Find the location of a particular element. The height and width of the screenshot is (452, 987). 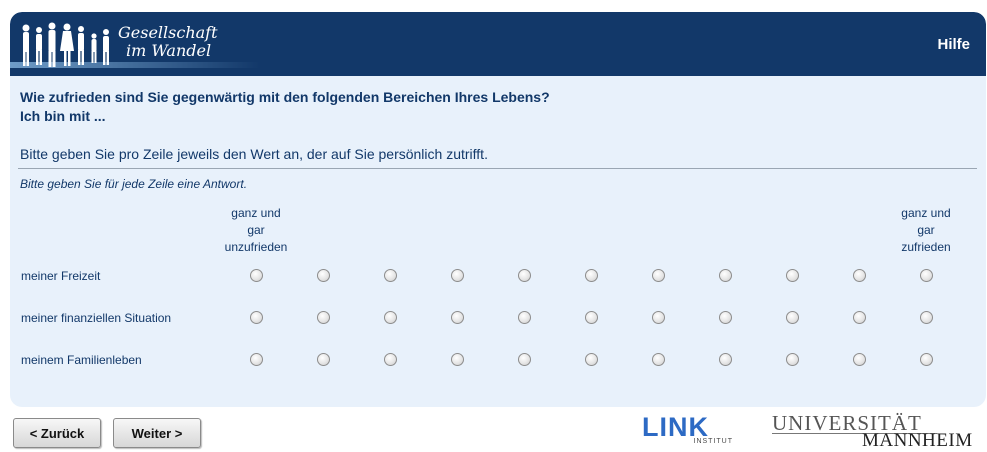

next-button: Weiter > is located at coordinates (157, 433).